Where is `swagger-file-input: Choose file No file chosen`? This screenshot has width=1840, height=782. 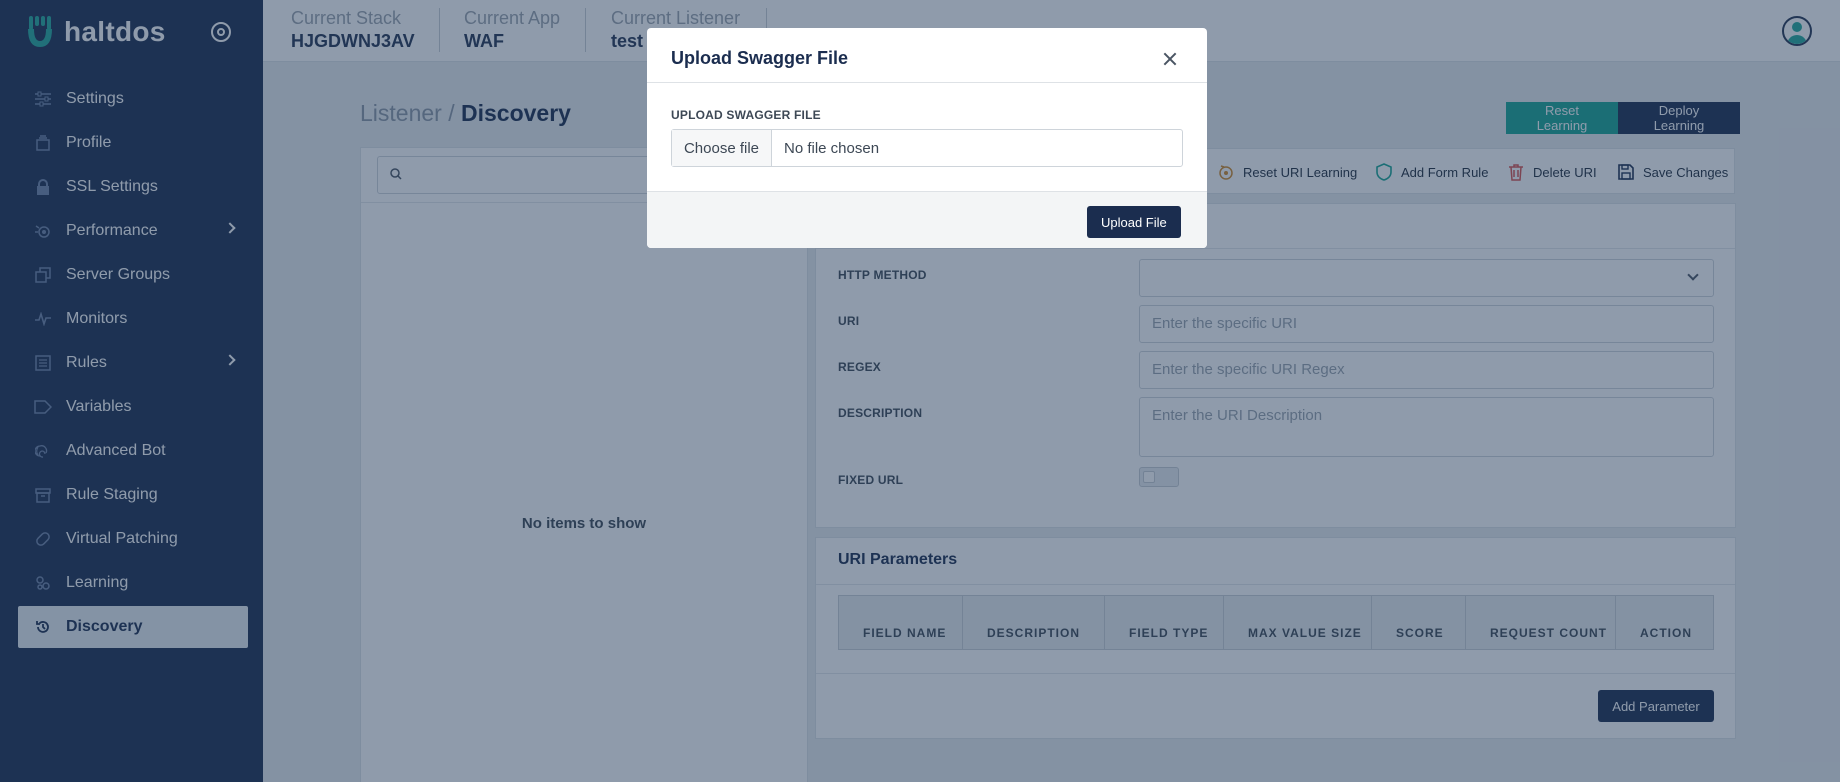
swagger-file-input: Choose file No file chosen is located at coordinates (927, 148).